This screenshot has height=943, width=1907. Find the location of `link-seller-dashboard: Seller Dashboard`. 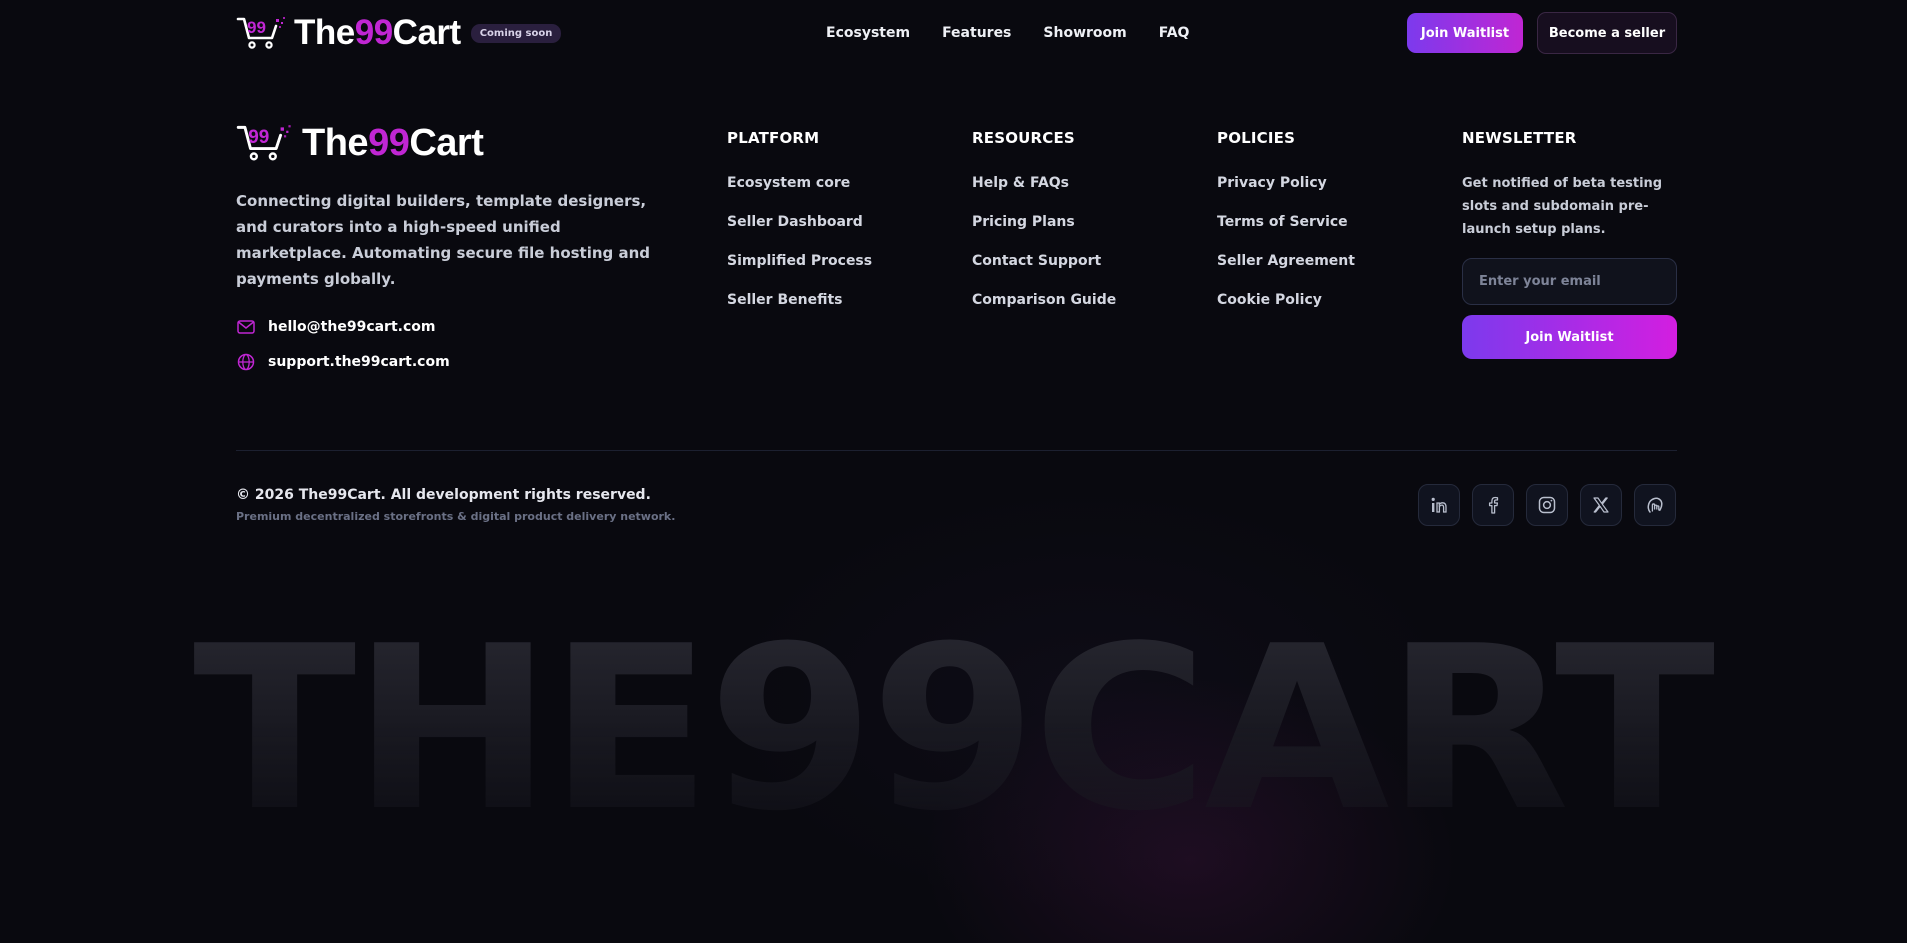

link-seller-dashboard: Seller Dashboard is located at coordinates (795, 222).